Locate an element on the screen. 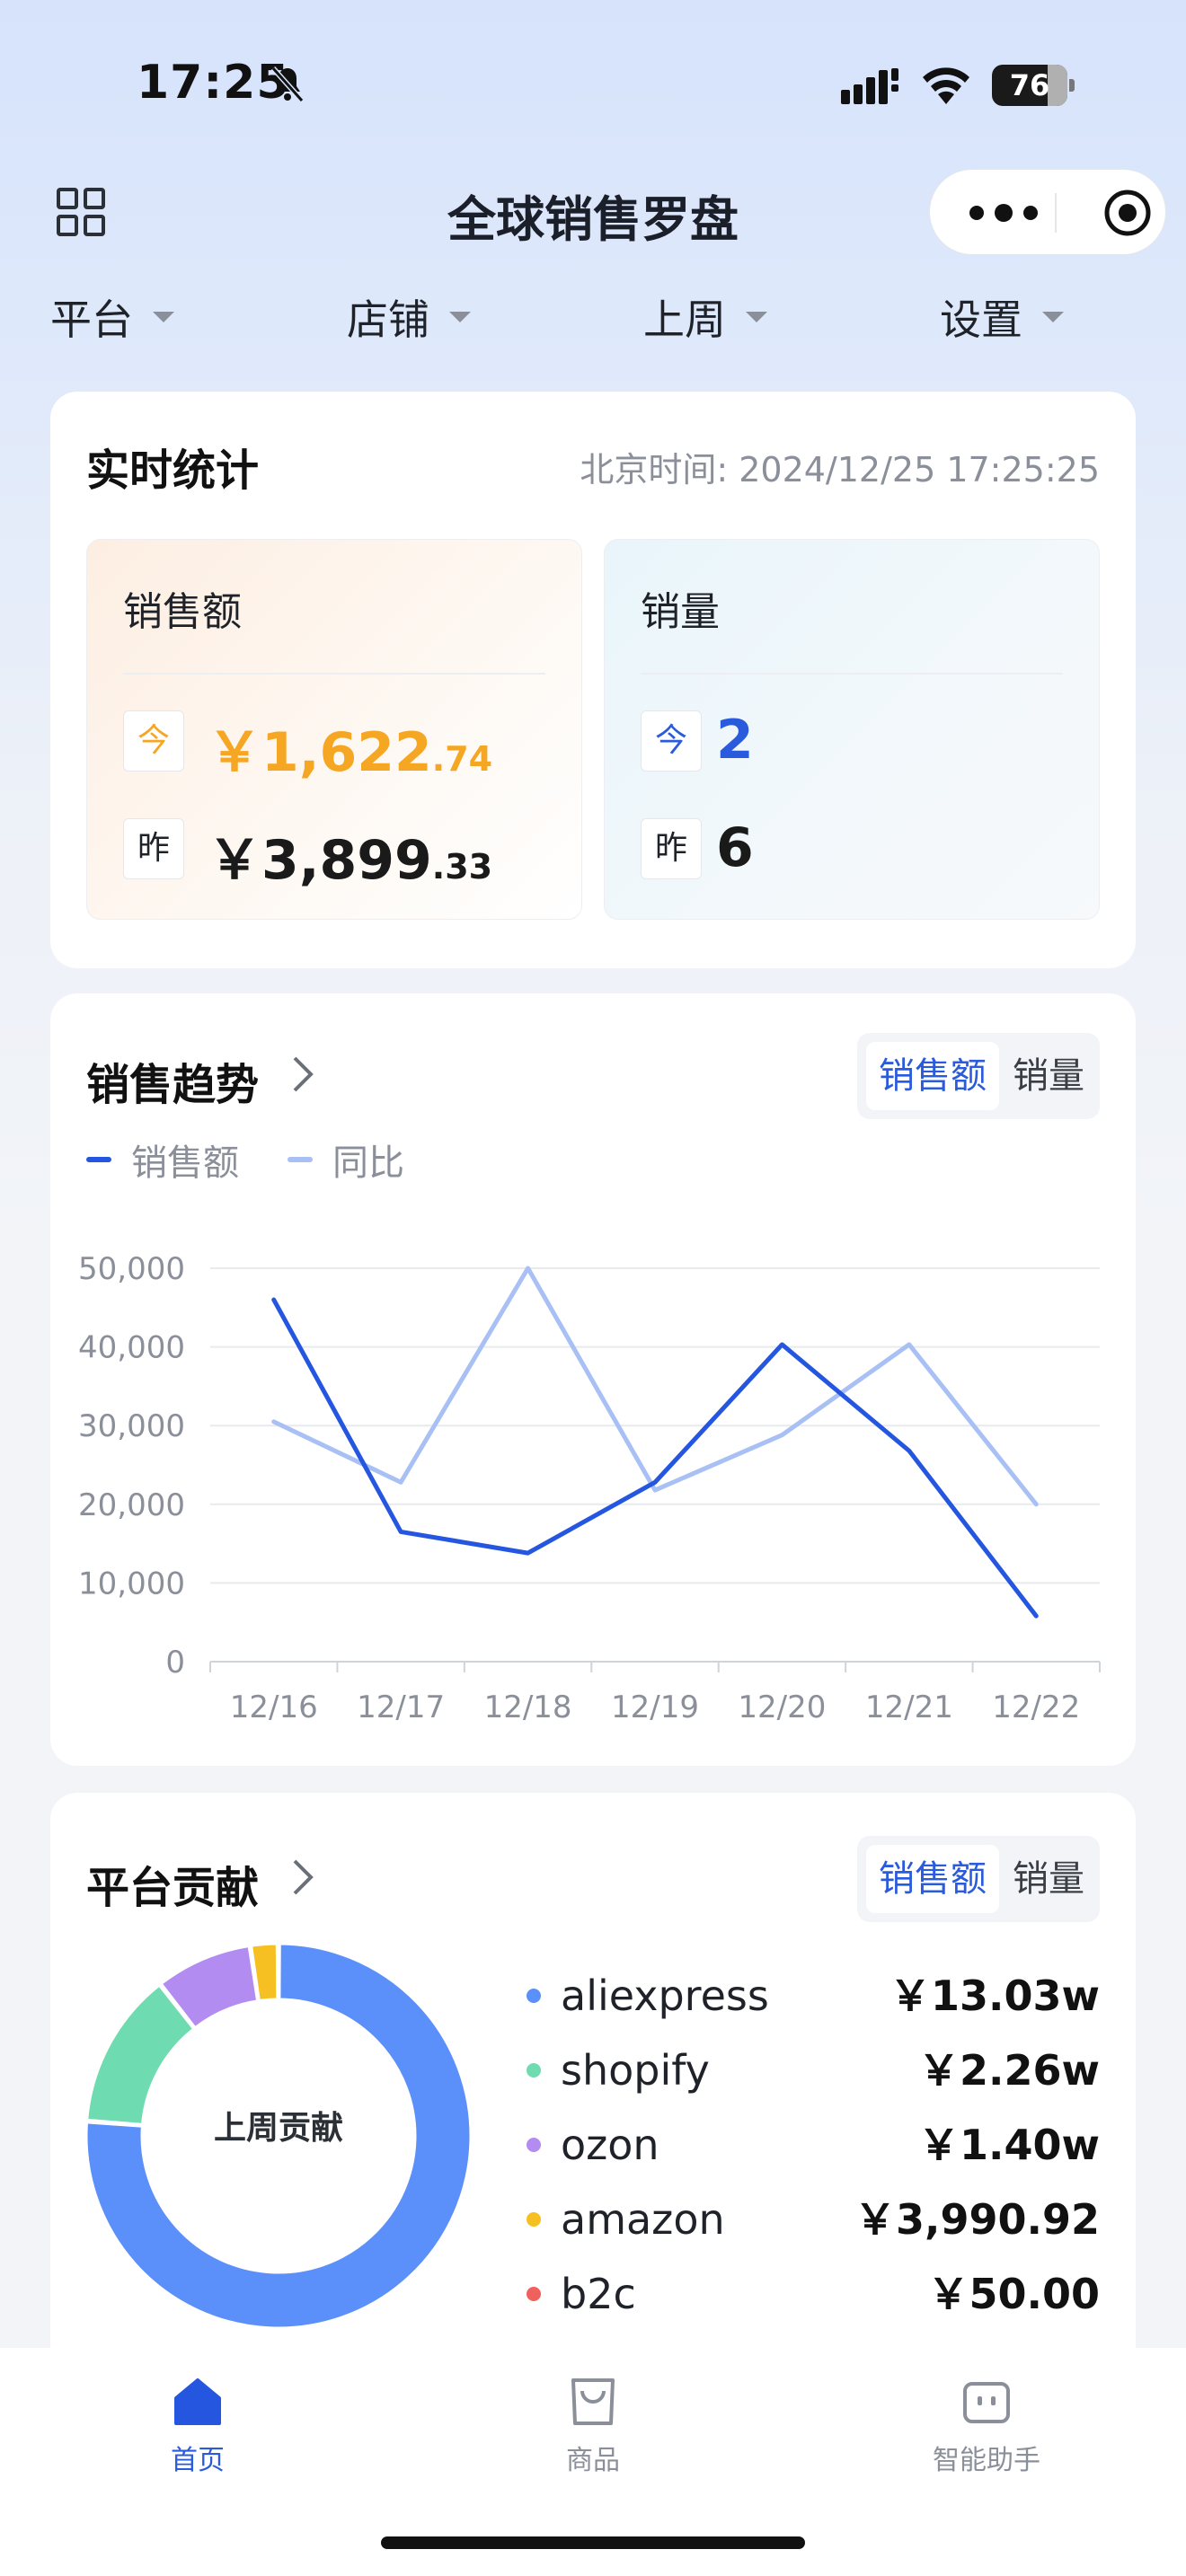 This screenshot has height=2576, width=1186. filter-store: 店铺 is located at coordinates (409, 317).